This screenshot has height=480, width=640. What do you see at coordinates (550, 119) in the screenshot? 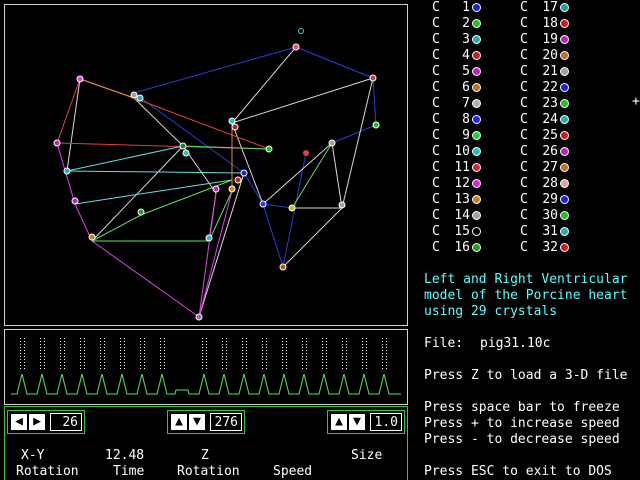
I see `legend-number: 24` at bounding box center [550, 119].